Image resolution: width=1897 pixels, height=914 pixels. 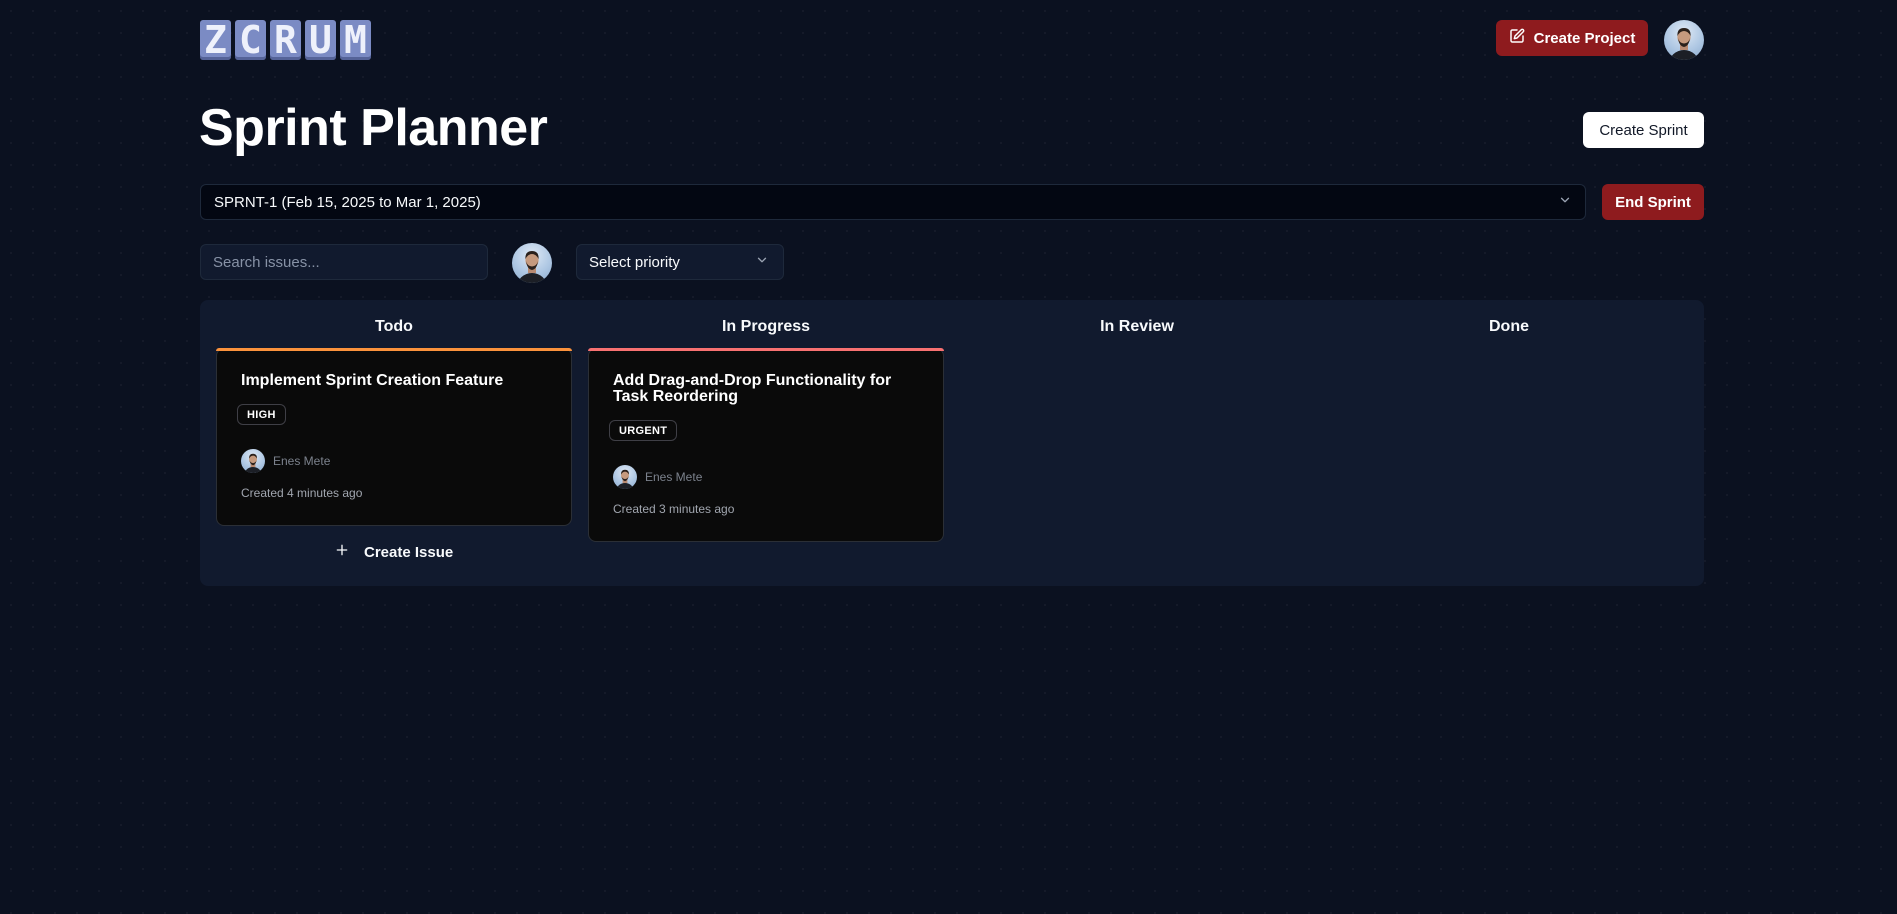 What do you see at coordinates (634, 262) in the screenshot?
I see `priority-select-value: Select priority` at bounding box center [634, 262].